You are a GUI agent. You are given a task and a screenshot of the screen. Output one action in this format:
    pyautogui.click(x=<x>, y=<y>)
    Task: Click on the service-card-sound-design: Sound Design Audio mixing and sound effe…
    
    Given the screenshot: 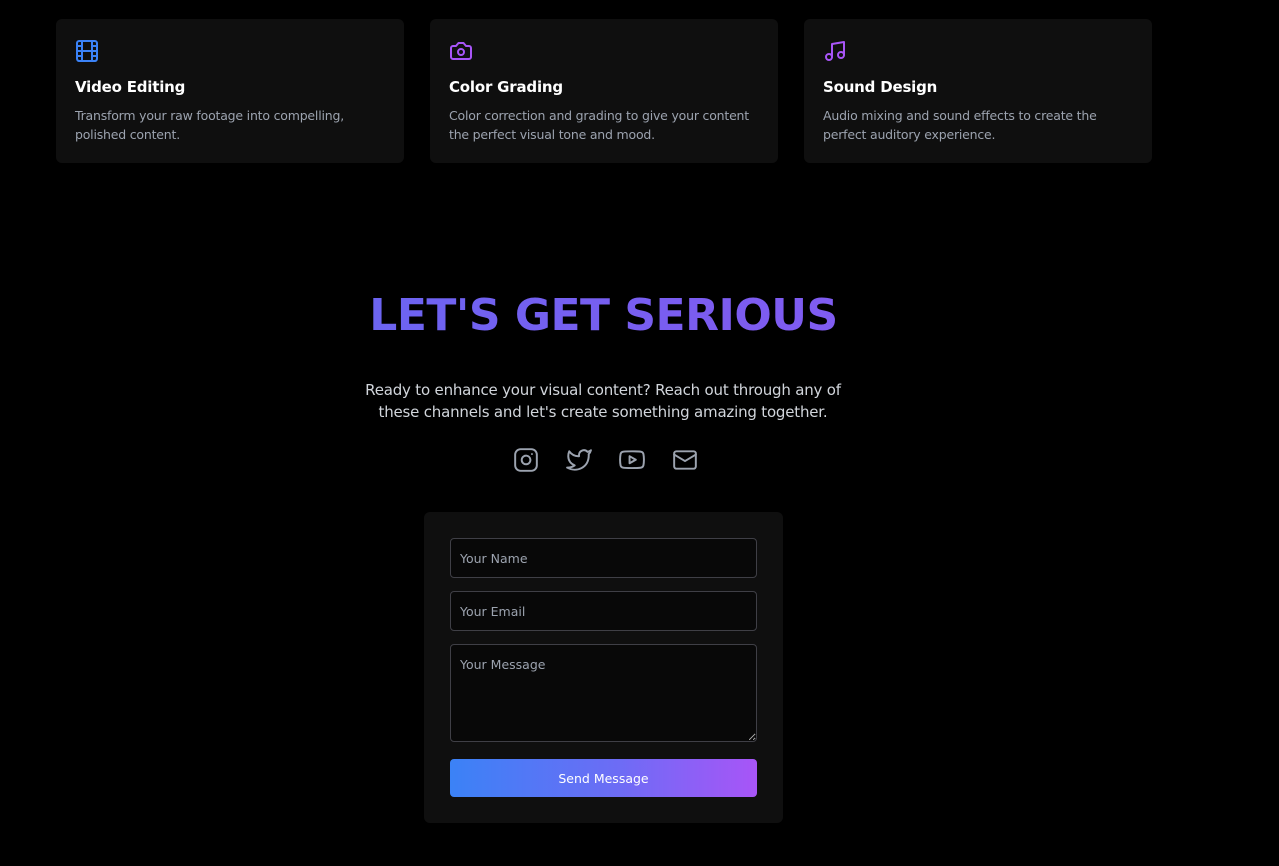 What is the action you would take?
    pyautogui.click(x=978, y=91)
    